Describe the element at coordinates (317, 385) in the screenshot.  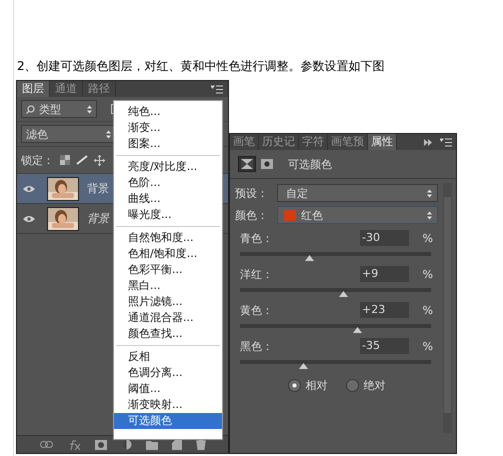
I see `radio-label: 相对` at that location.